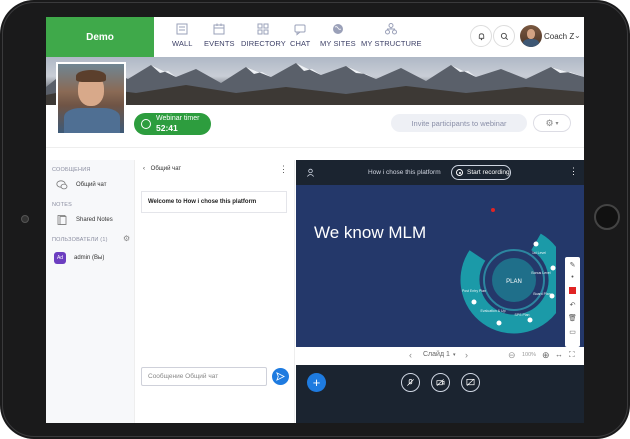 The width and height of the screenshot is (630, 439). What do you see at coordinates (512, 355) in the screenshot?
I see `zoom-out-icon: ⊖` at bounding box center [512, 355].